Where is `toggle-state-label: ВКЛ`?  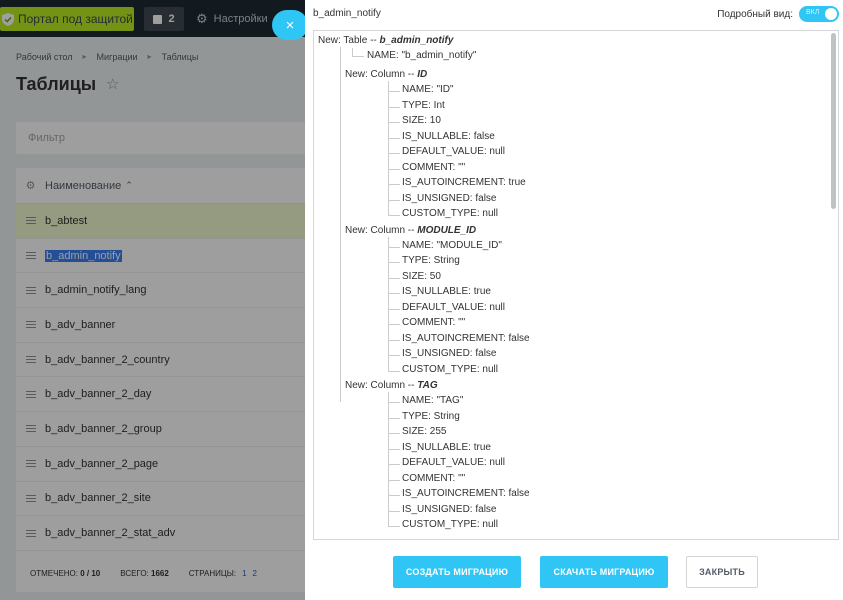 toggle-state-label: ВКЛ is located at coordinates (813, 12).